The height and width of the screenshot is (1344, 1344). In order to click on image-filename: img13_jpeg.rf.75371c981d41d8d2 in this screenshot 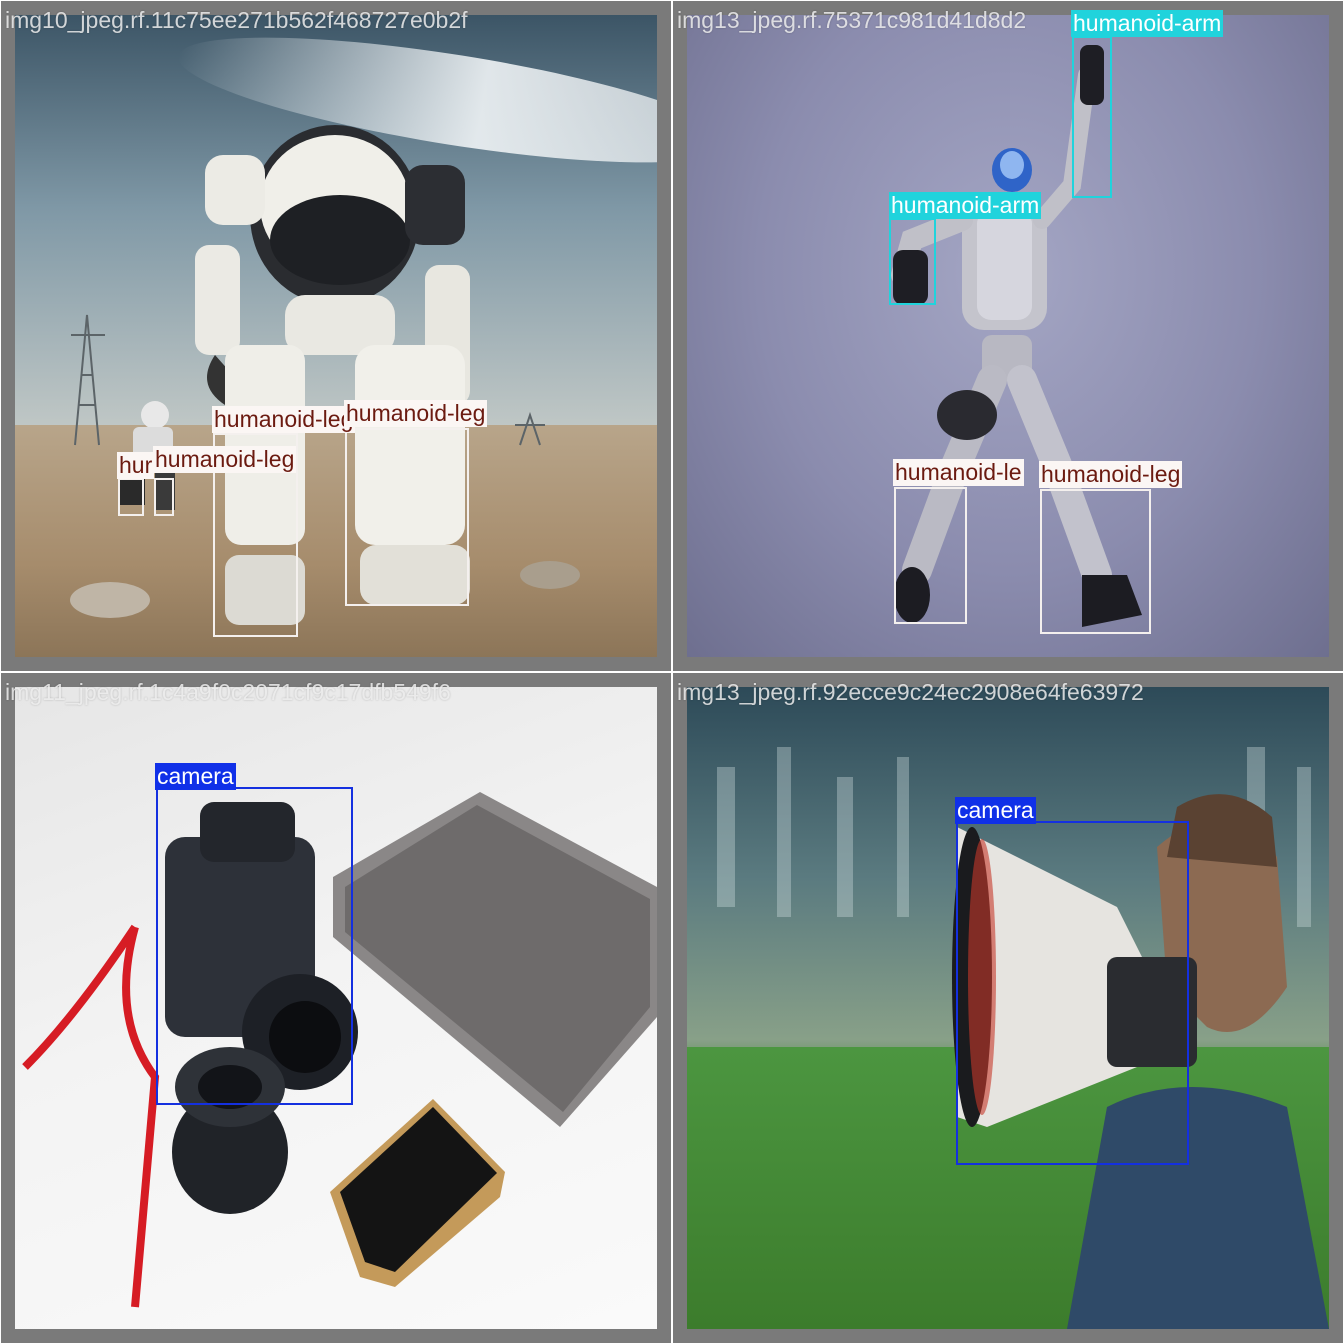, I will do `click(852, 20)`.